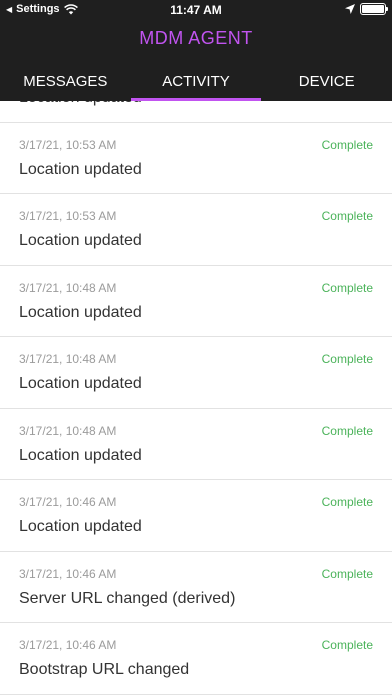 The height and width of the screenshot is (696, 392). I want to click on tab-bar: MESSAGES ACTIVITY DEVICE, so click(196, 81).